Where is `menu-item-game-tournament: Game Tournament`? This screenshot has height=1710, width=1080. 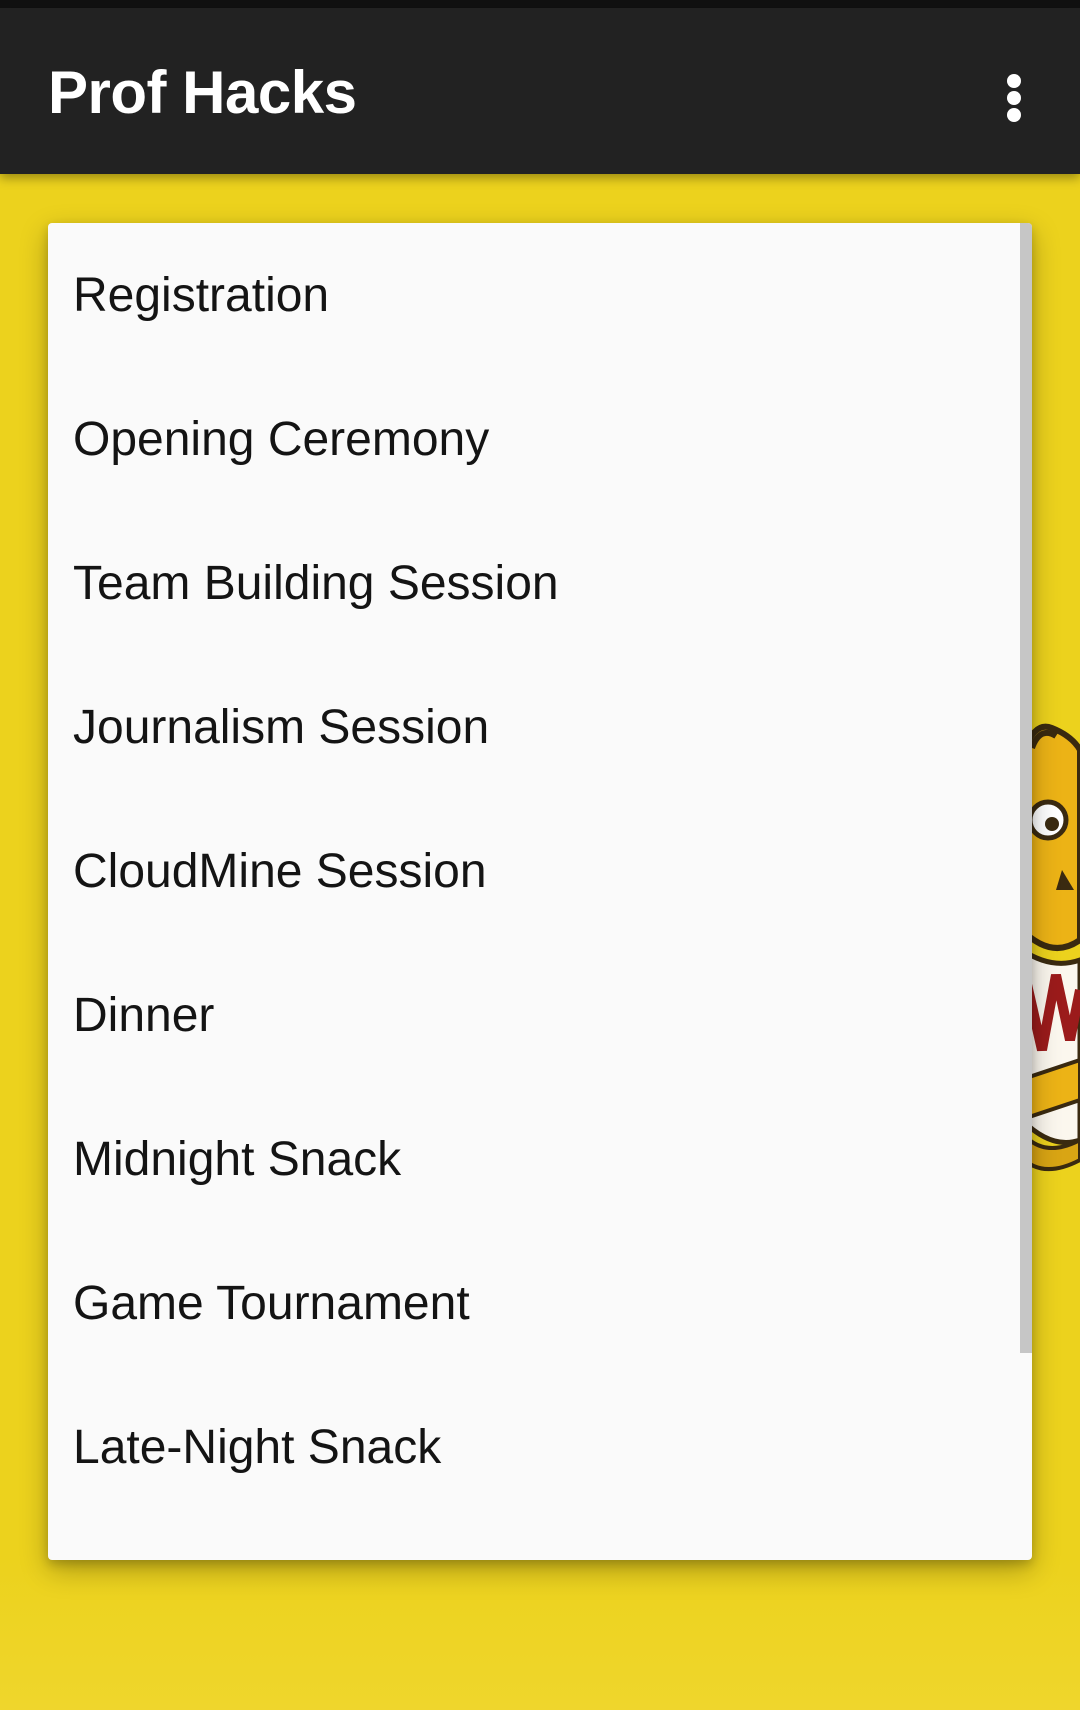
menu-item-game-tournament: Game Tournament is located at coordinates (540, 1303).